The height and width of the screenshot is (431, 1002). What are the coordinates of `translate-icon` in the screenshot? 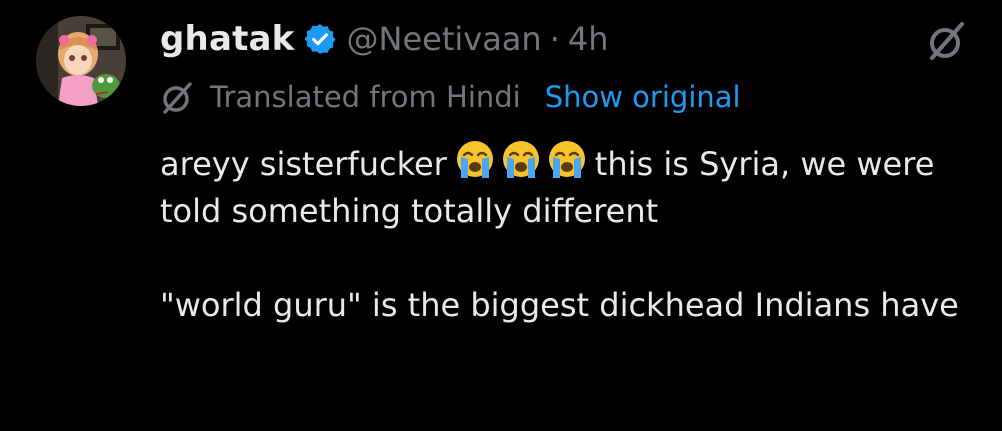 It's located at (178, 97).